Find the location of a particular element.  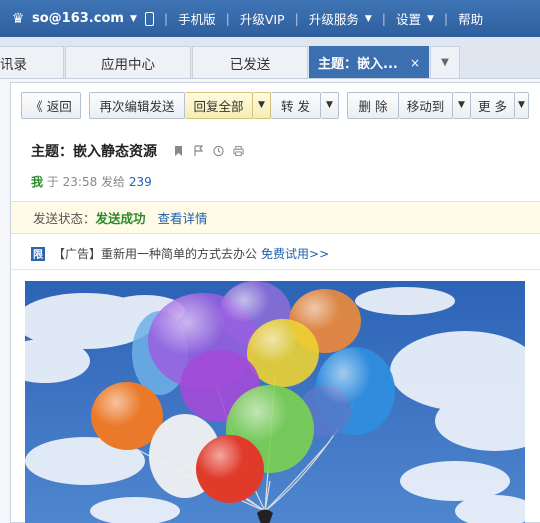

crown-icon: ♛ is located at coordinates (18, 18).